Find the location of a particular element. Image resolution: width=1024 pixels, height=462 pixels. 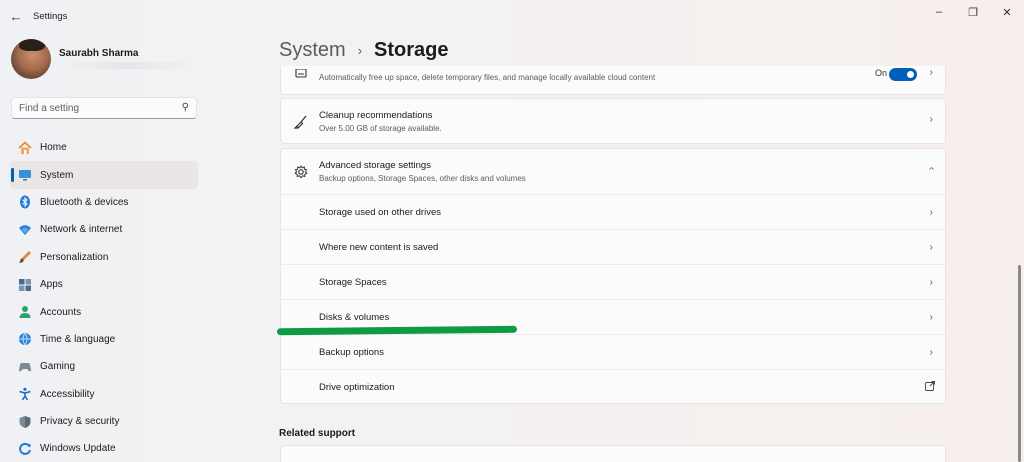

close-button: ✕ is located at coordinates (1007, 12).